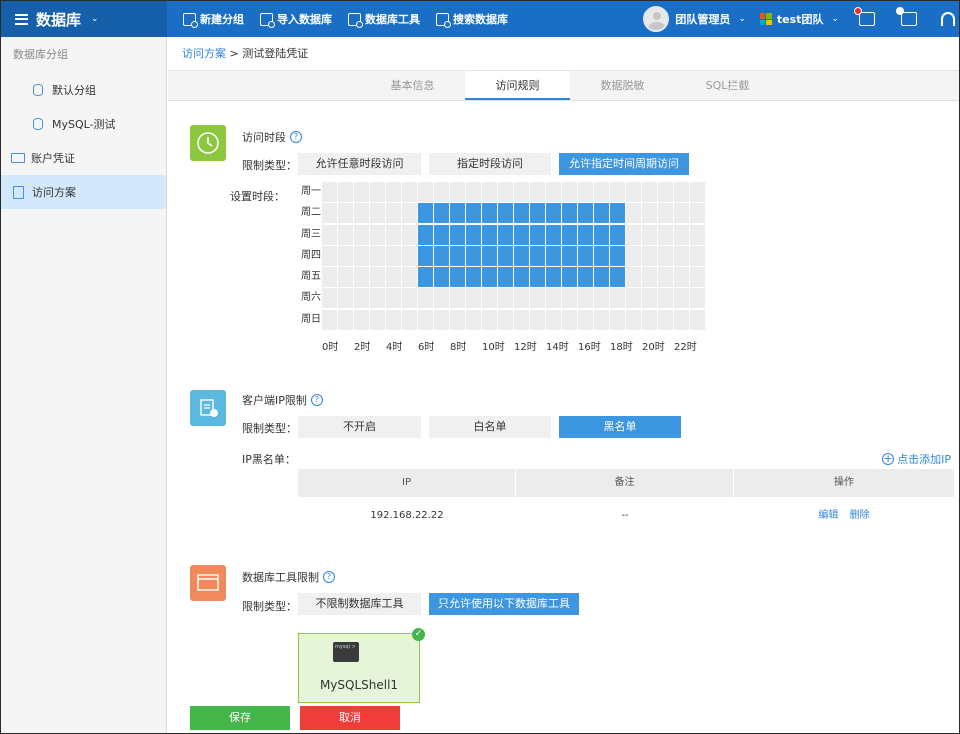 This screenshot has height=734, width=960. Describe the element at coordinates (948, 19) in the screenshot. I see `support-headset-icon` at that location.